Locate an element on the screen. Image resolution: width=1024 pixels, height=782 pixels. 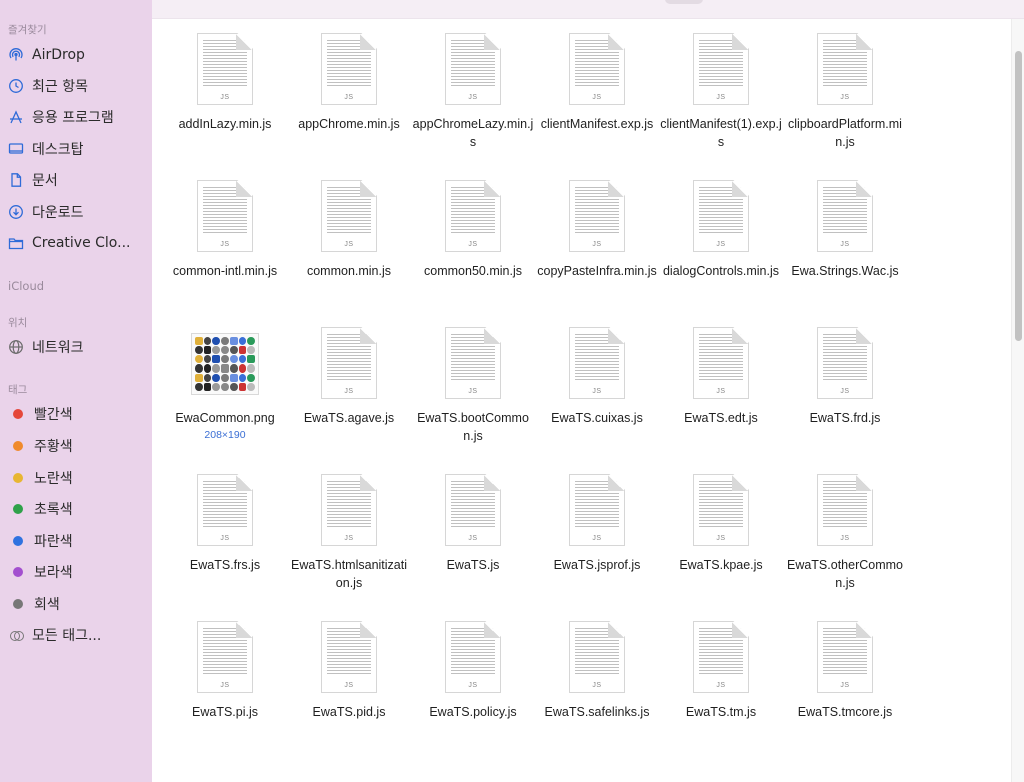
file-name: EwaTS.pi.js is located at coordinates (225, 712).